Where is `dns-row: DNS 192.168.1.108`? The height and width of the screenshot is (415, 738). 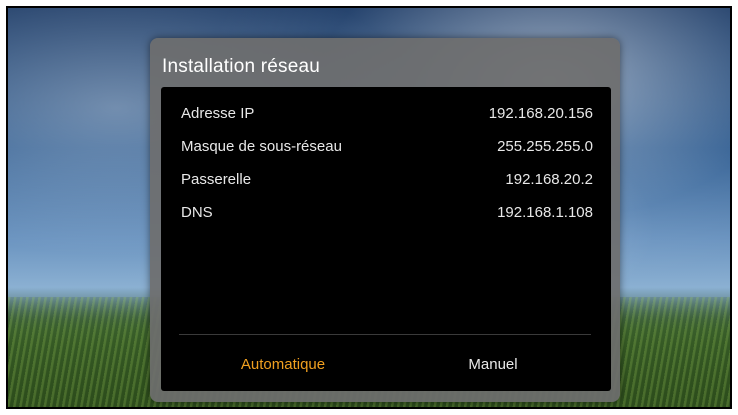
dns-row: DNS 192.168.1.108 is located at coordinates (387, 212).